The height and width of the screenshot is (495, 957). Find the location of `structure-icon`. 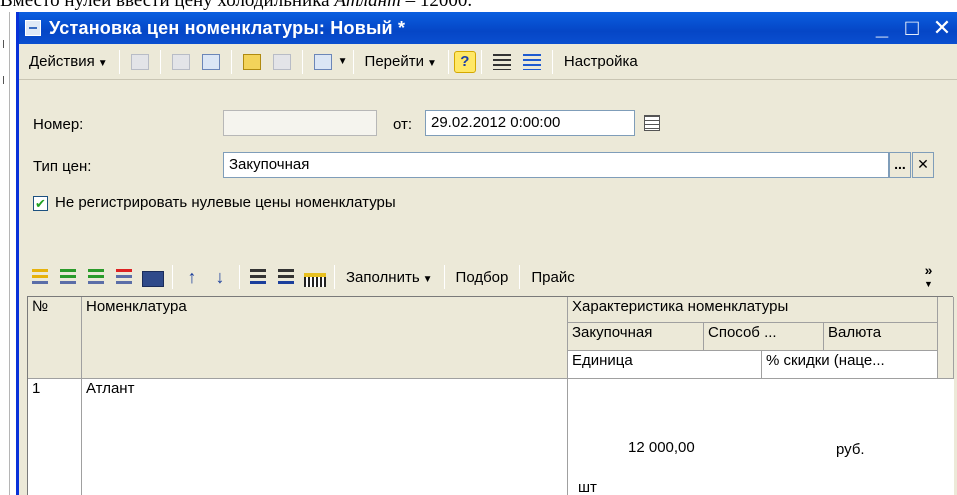

structure-icon is located at coordinates (252, 62).